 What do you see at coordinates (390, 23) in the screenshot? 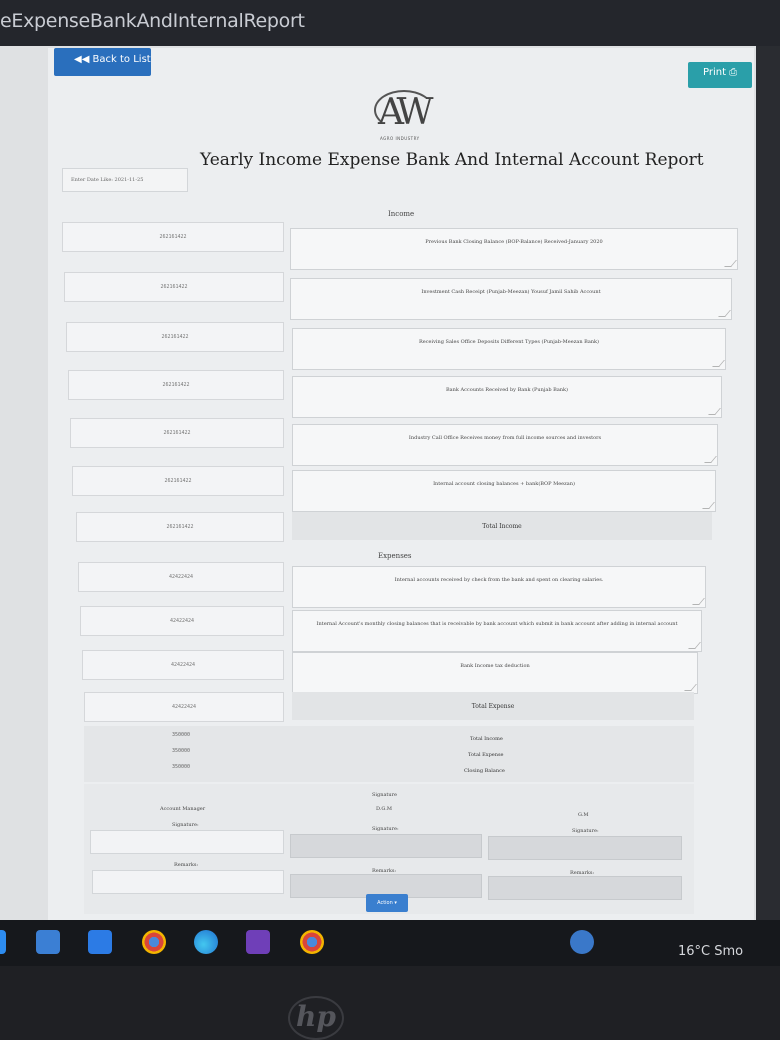
I see `window-titlebar: eExpenseBankAndInternalReport` at bounding box center [390, 23].